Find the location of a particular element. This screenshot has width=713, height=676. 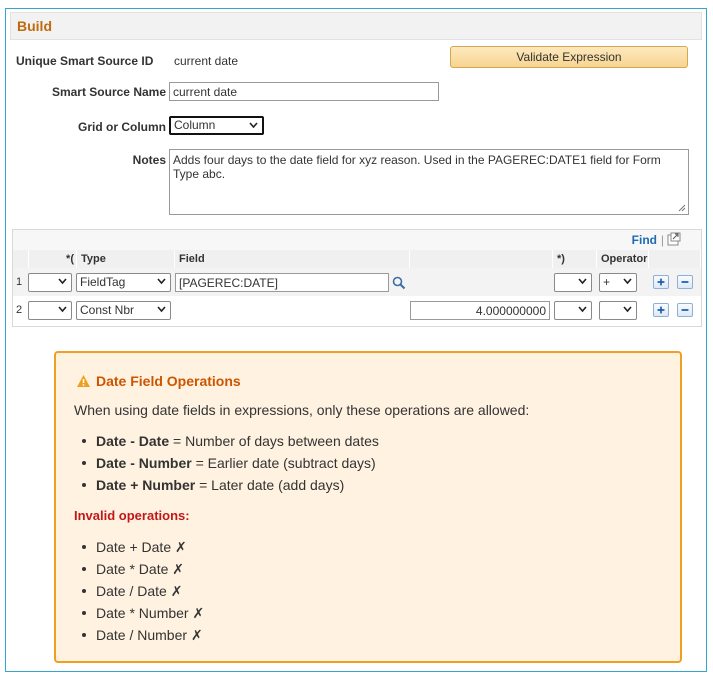

find-link: Find is located at coordinates (644, 240).